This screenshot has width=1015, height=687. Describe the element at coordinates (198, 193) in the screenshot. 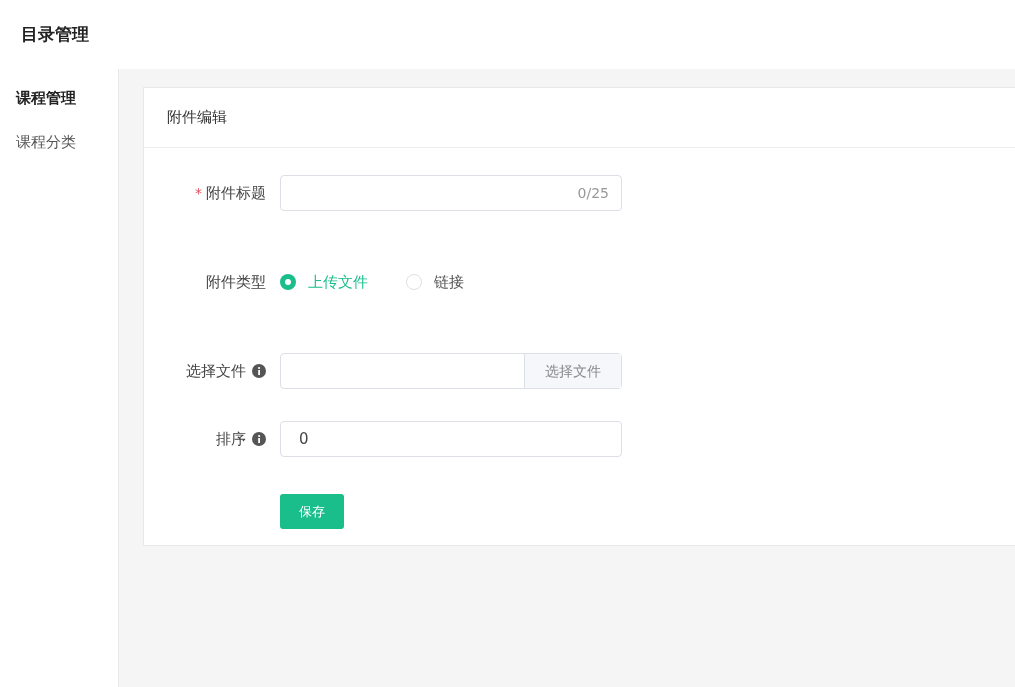

I see `required-mark: *` at that location.